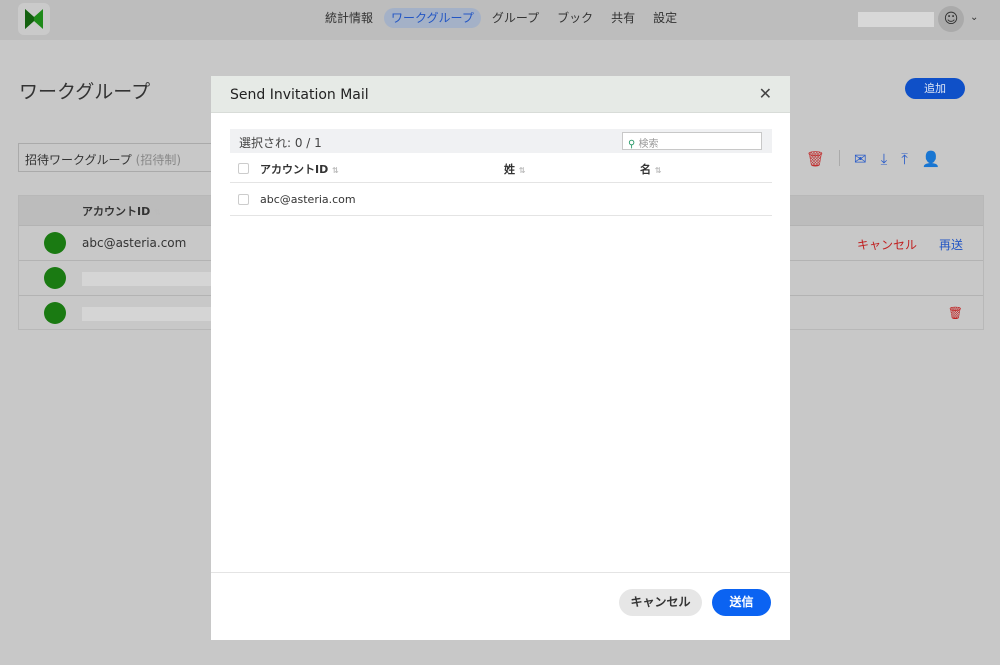 The image size is (1000, 665). Describe the element at coordinates (299, 169) in the screenshot. I see `col-account-id: アカウントID ⇅` at that location.